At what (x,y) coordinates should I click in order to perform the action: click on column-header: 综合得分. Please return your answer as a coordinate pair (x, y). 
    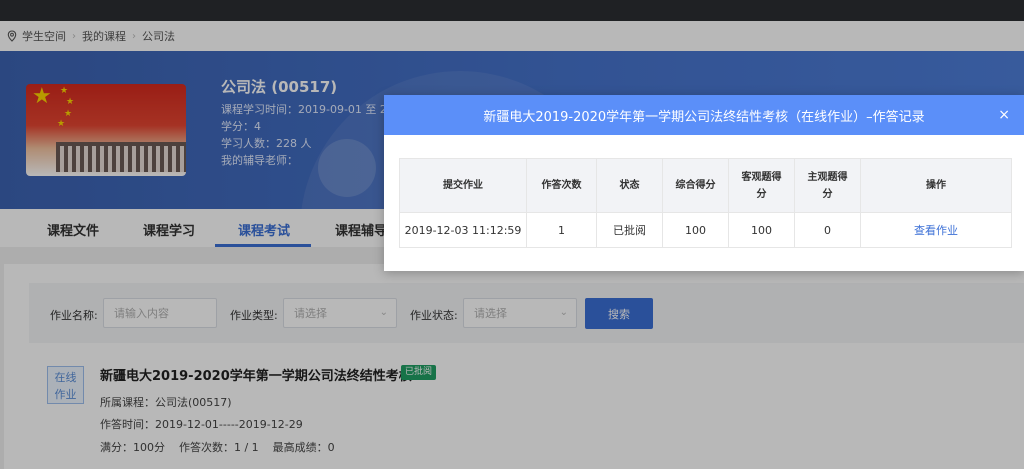
    Looking at the image, I should click on (695, 185).